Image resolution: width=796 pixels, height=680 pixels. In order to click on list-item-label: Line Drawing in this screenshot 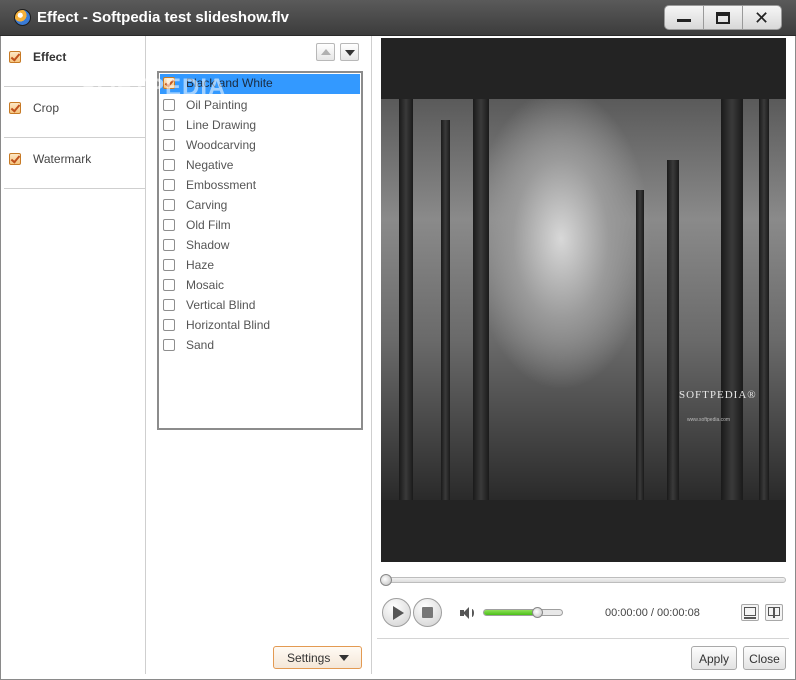, I will do `click(221, 125)`.